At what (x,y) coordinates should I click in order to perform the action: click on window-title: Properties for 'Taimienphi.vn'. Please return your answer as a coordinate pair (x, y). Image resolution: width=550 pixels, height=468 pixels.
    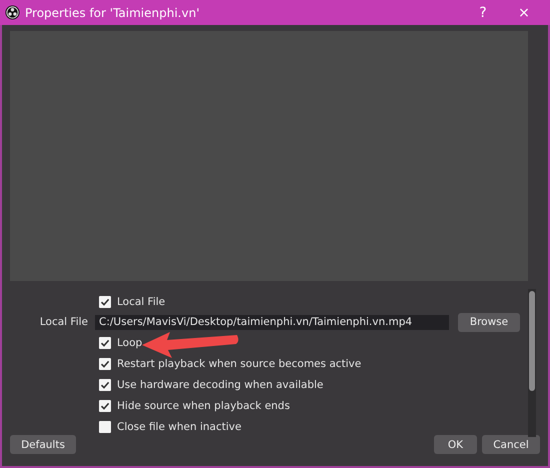
    Looking at the image, I should click on (112, 13).